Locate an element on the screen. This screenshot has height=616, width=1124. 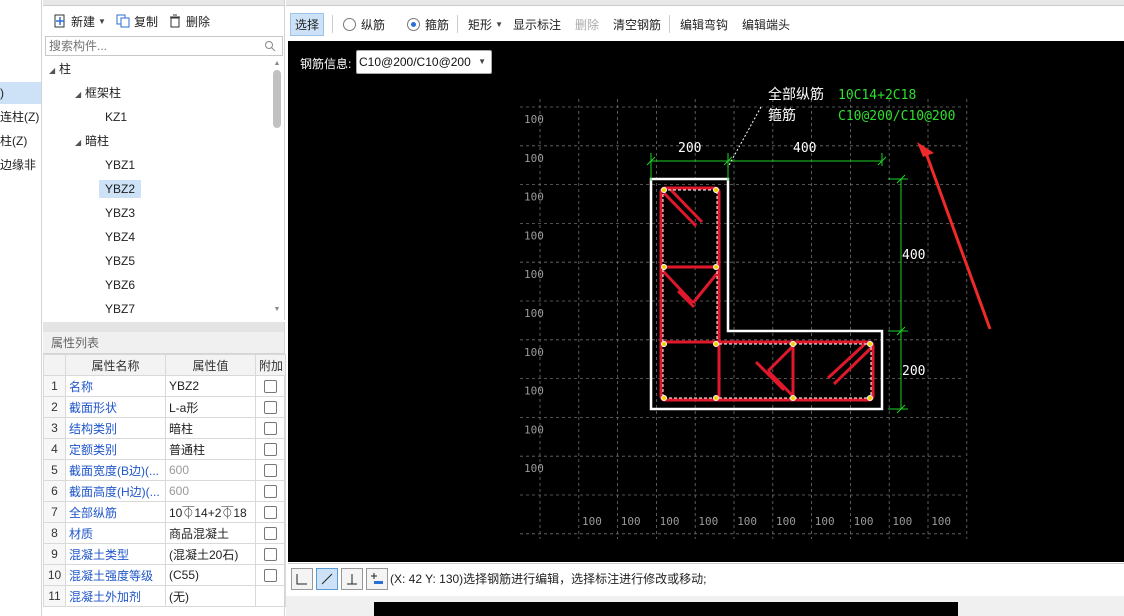
scroll-up-icon: ▲ is located at coordinates (277, 64).